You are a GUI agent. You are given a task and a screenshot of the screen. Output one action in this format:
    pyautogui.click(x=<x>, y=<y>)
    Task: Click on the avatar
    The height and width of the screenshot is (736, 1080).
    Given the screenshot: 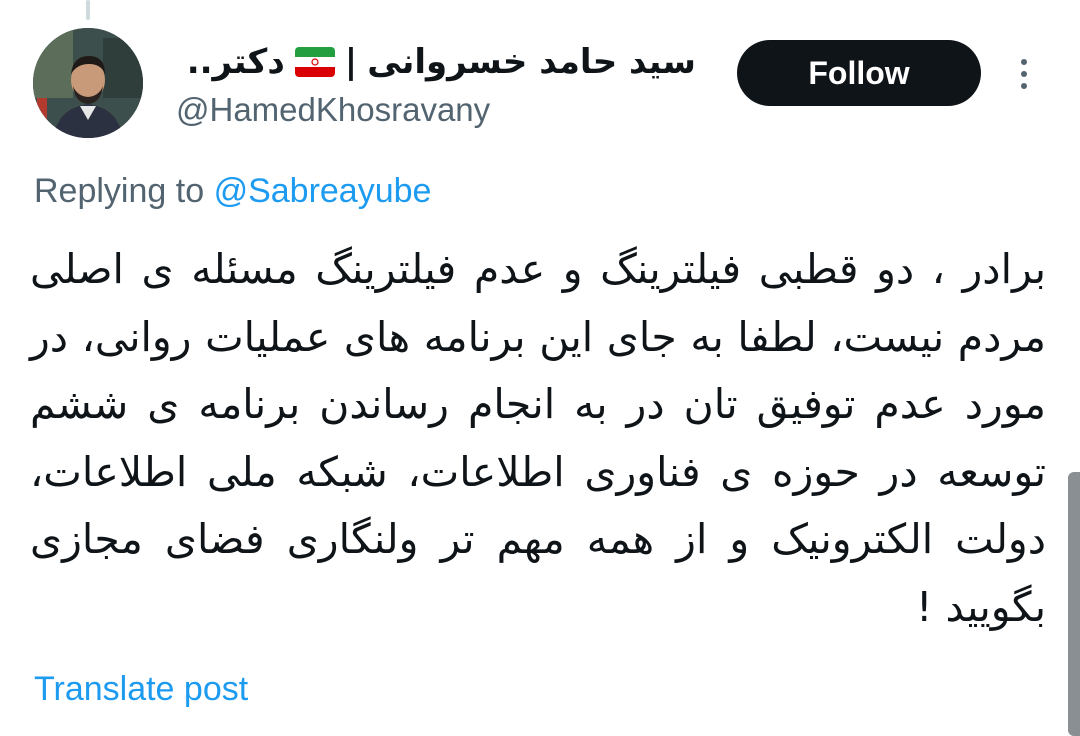 What is the action you would take?
    pyautogui.click(x=88, y=83)
    